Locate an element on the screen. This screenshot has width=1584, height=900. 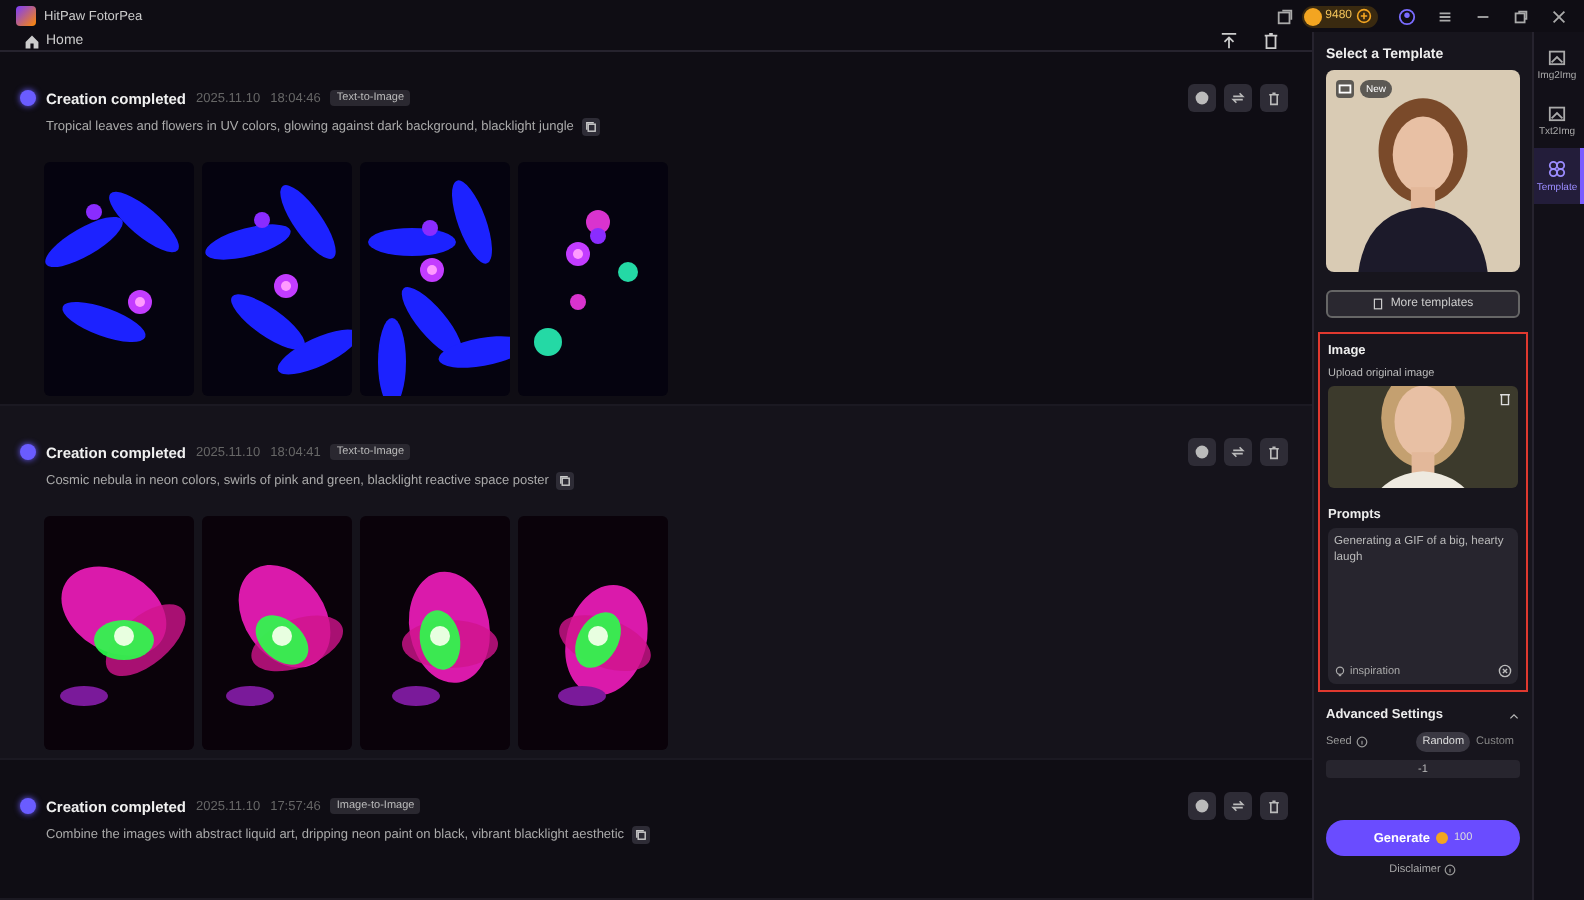
video-icon is located at coordinates (1345, 89).